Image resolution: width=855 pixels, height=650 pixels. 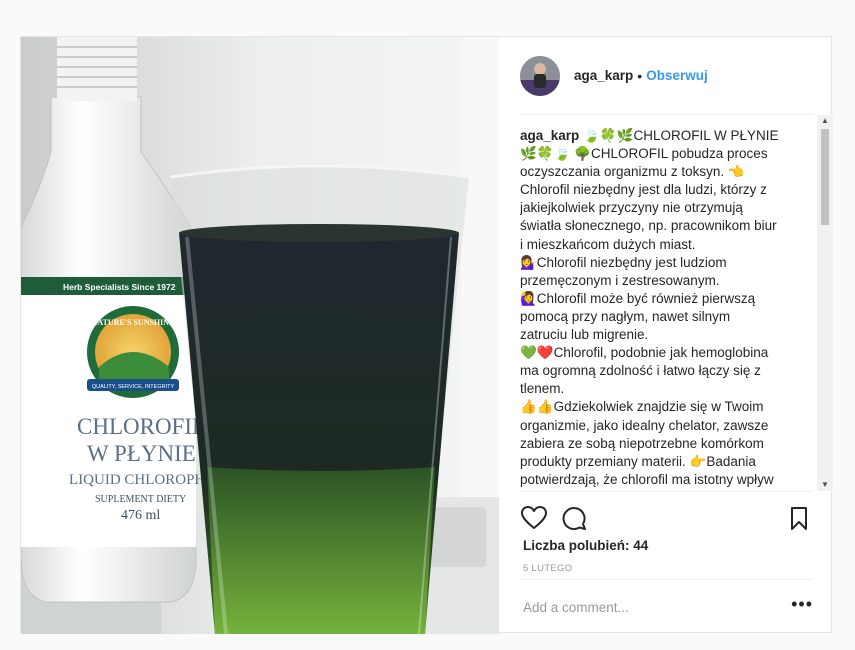 I want to click on caption-line: produkty przemiany materii. 👉Badania, so click(x=638, y=461).